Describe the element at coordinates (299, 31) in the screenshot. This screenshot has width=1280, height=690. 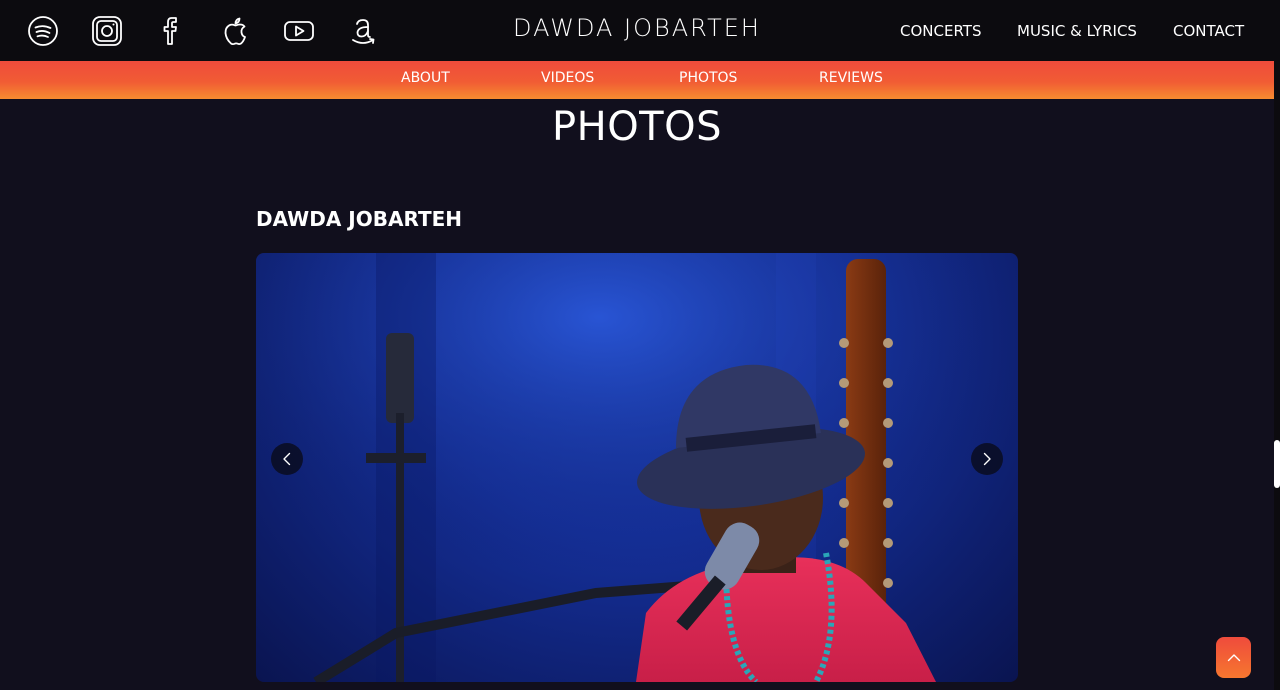
I see `youtube-icon` at that location.